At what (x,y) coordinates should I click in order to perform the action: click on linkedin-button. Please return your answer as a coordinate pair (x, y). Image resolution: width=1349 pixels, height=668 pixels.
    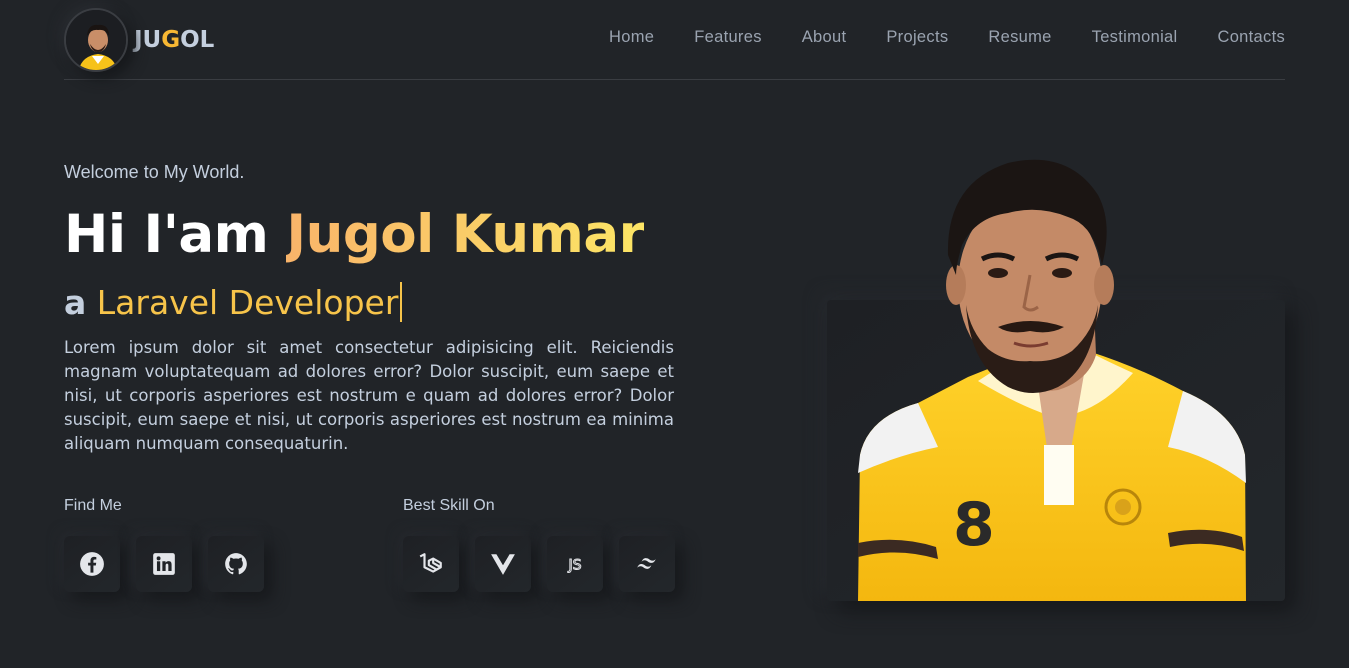
    Looking at the image, I should click on (164, 564).